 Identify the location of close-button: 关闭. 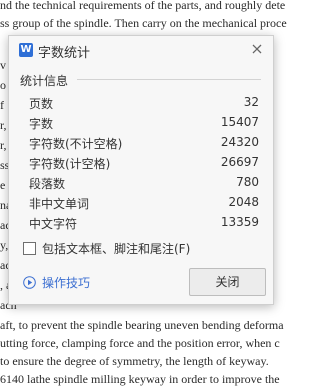
(227, 282).